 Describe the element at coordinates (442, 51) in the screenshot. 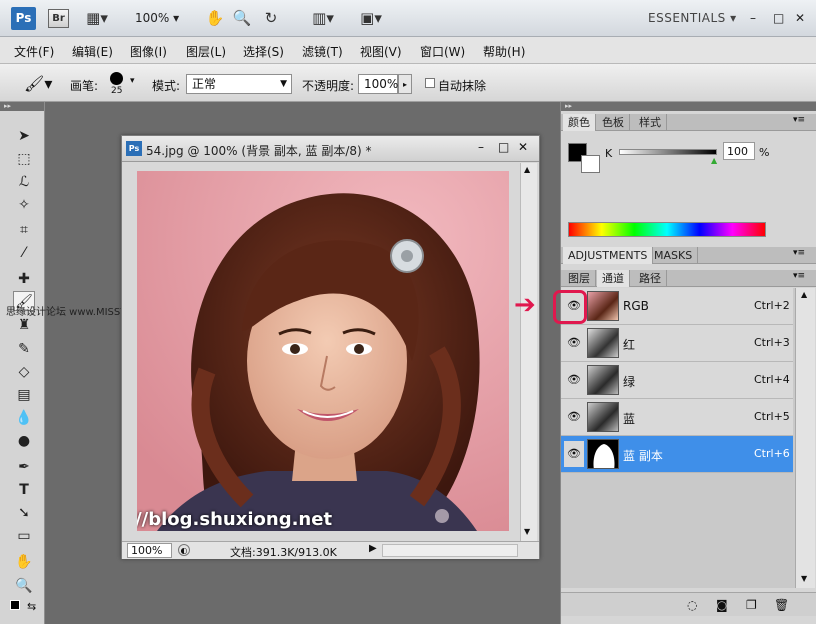

I see `menu-window: 窗口(W)` at that location.